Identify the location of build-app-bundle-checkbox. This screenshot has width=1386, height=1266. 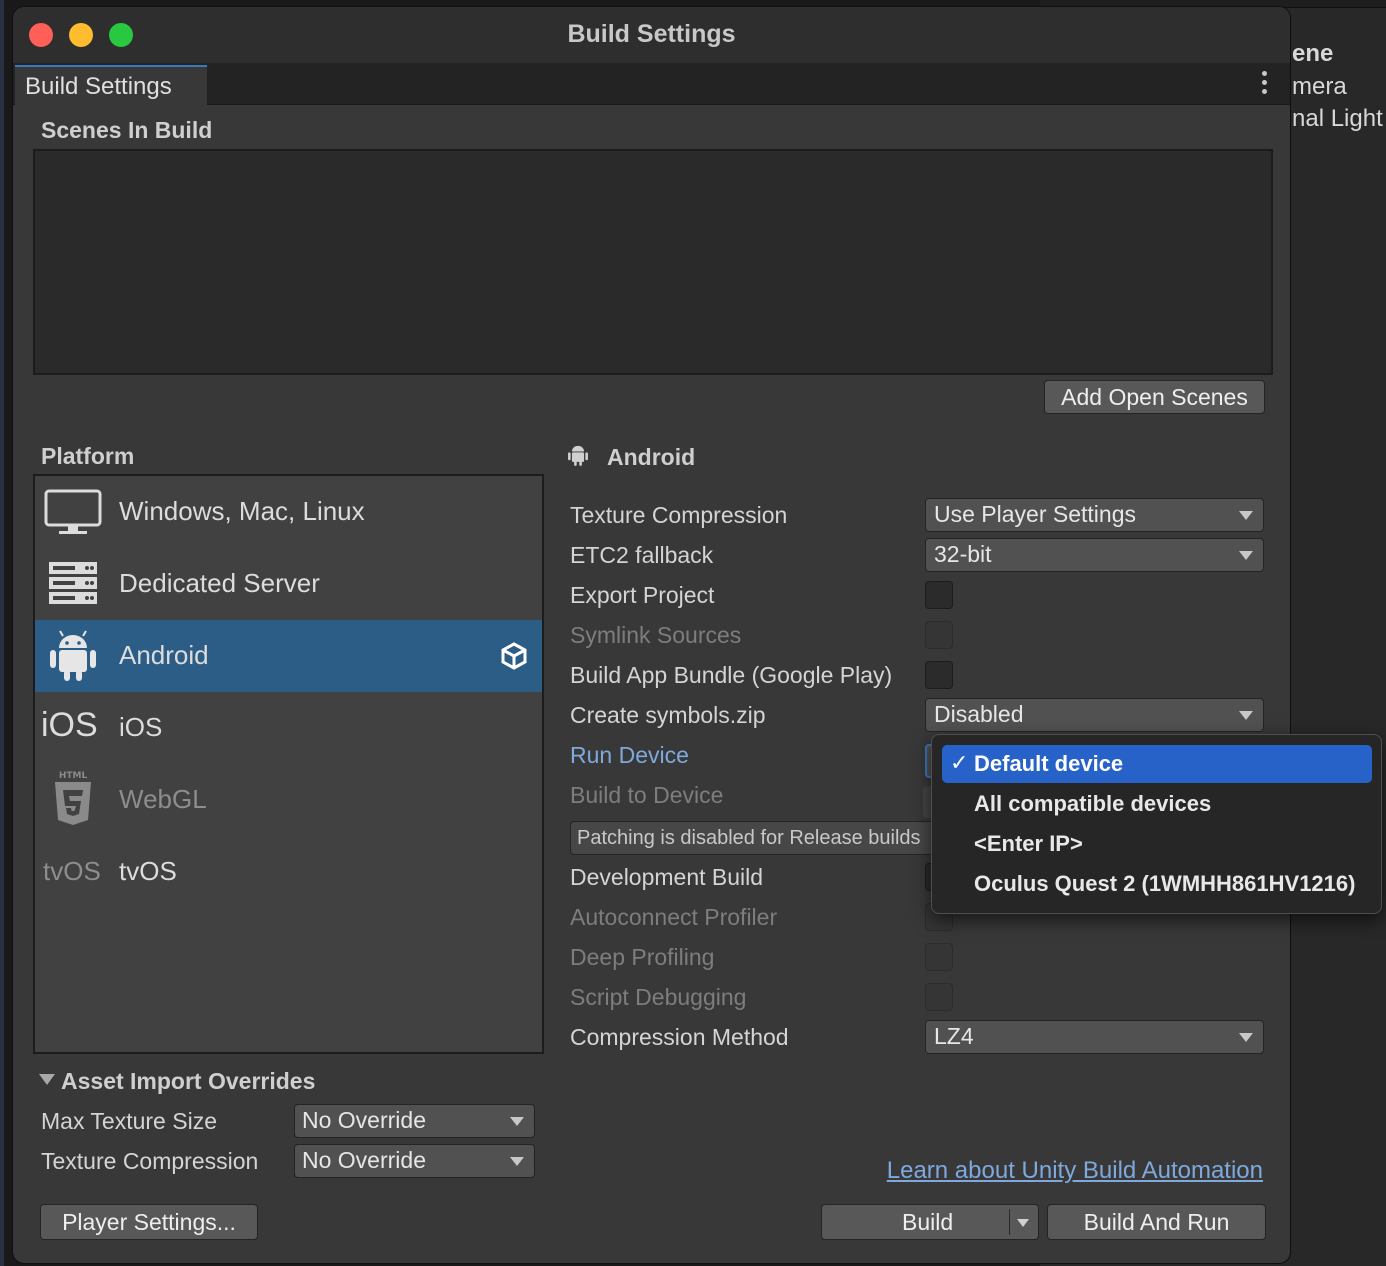
(939, 675).